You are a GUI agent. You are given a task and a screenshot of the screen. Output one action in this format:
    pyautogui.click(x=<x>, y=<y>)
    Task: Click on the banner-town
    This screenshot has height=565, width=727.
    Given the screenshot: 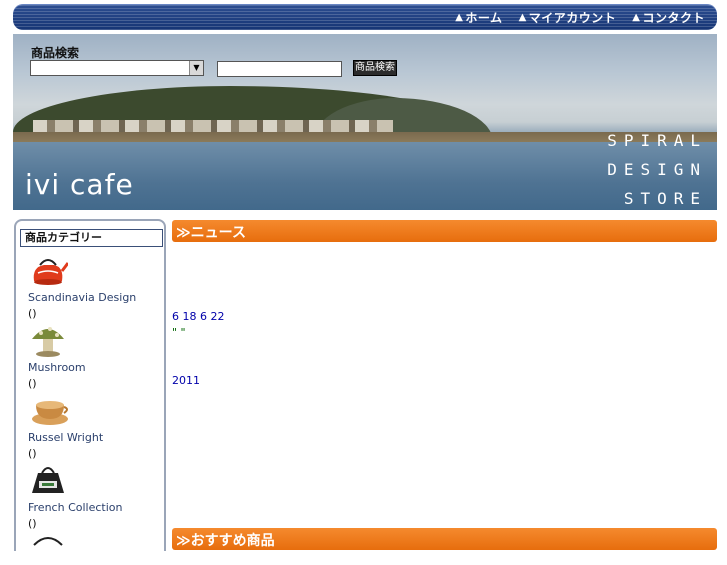 What is the action you would take?
    pyautogui.click(x=213, y=126)
    